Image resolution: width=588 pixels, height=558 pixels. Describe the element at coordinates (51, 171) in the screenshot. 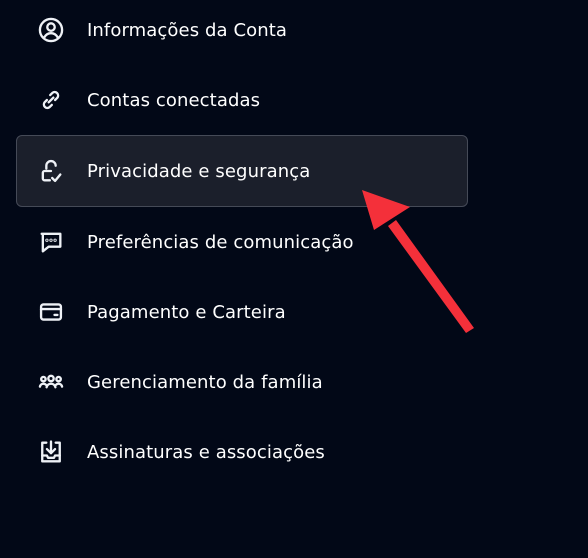

I see `privacy-lock-icon` at that location.